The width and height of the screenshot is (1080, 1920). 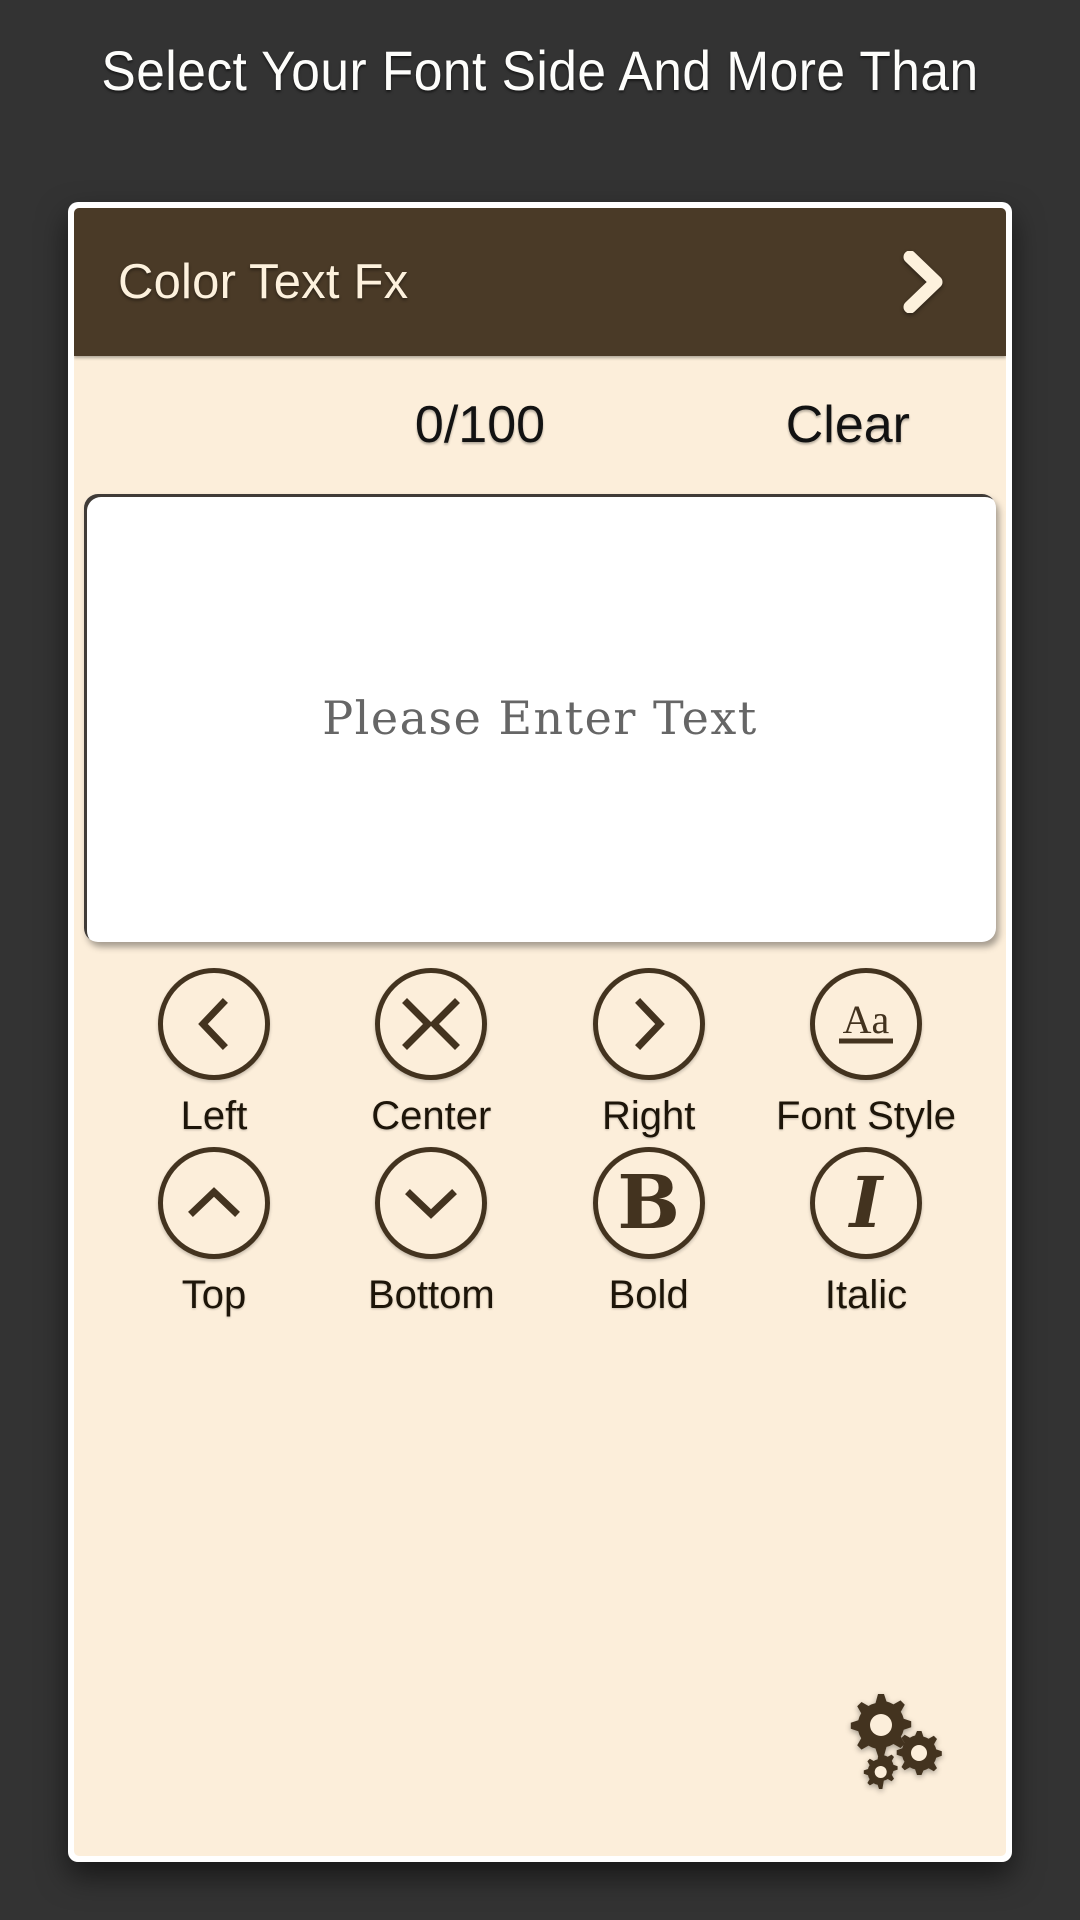 What do you see at coordinates (866, 1019) in the screenshot?
I see `svg-text: Aa` at bounding box center [866, 1019].